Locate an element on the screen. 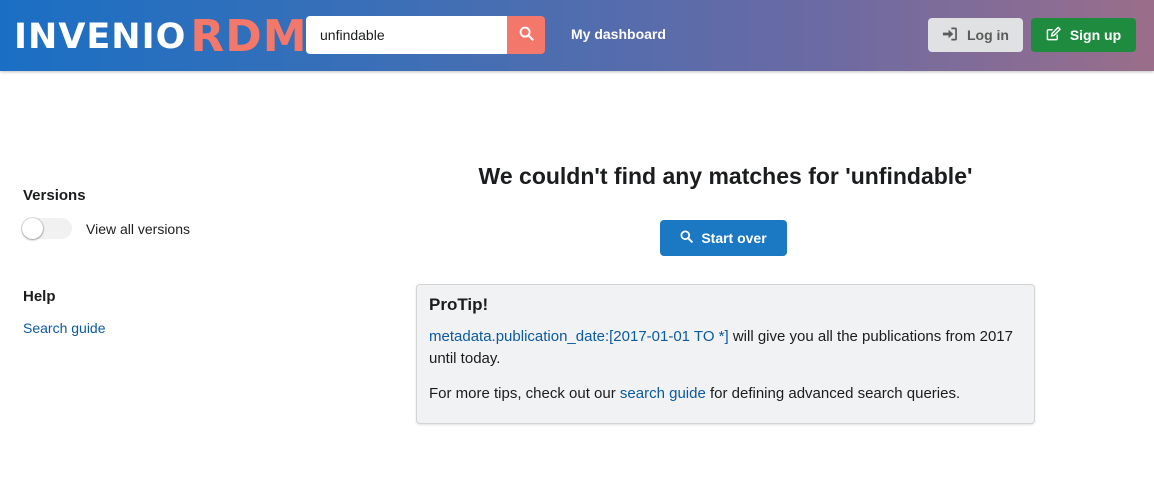 The width and height of the screenshot is (1154, 480). edit-icon is located at coordinates (1053, 35).